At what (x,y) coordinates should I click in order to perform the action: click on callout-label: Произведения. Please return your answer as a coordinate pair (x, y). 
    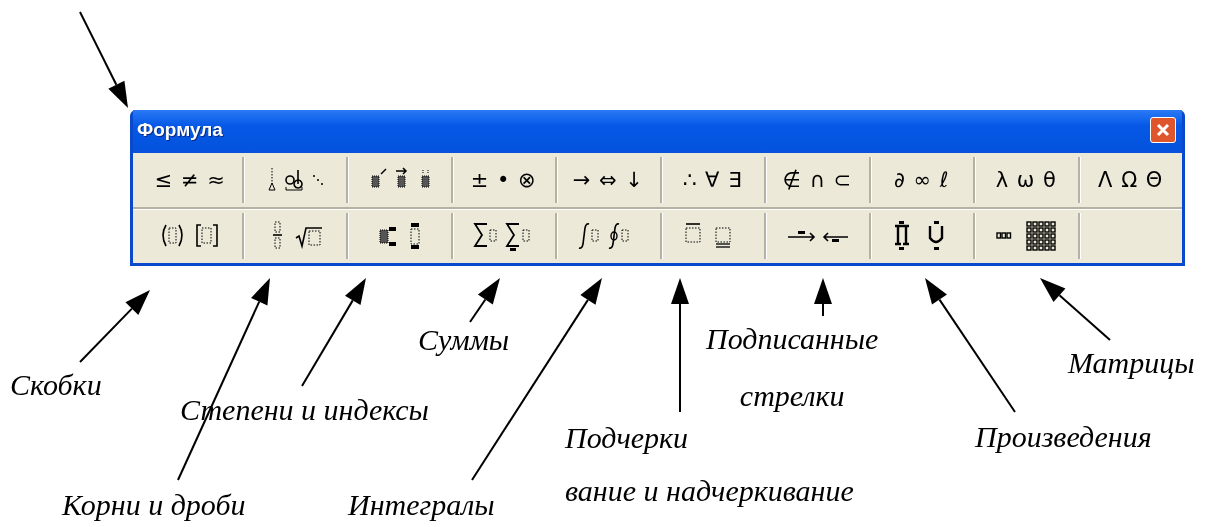
    Looking at the image, I should click on (1063, 437).